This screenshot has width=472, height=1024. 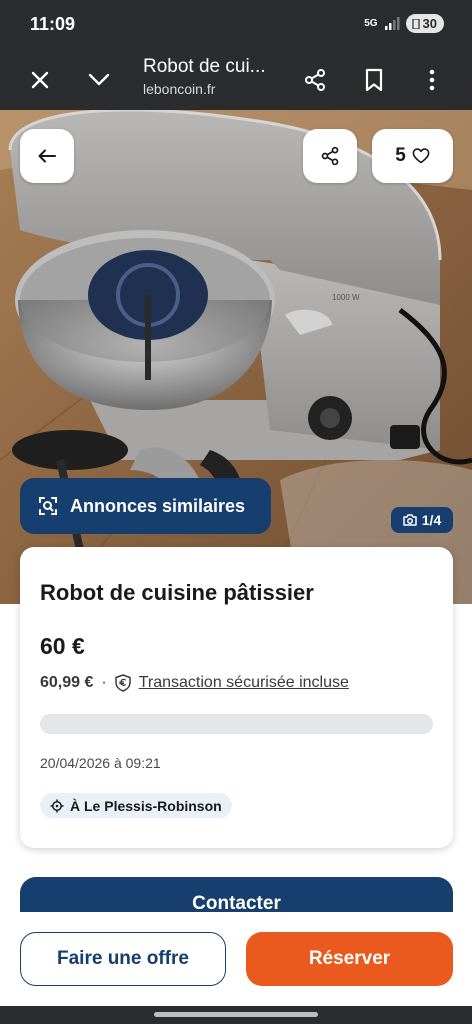 I want to click on arrow-left-icon, so click(x=47, y=156).